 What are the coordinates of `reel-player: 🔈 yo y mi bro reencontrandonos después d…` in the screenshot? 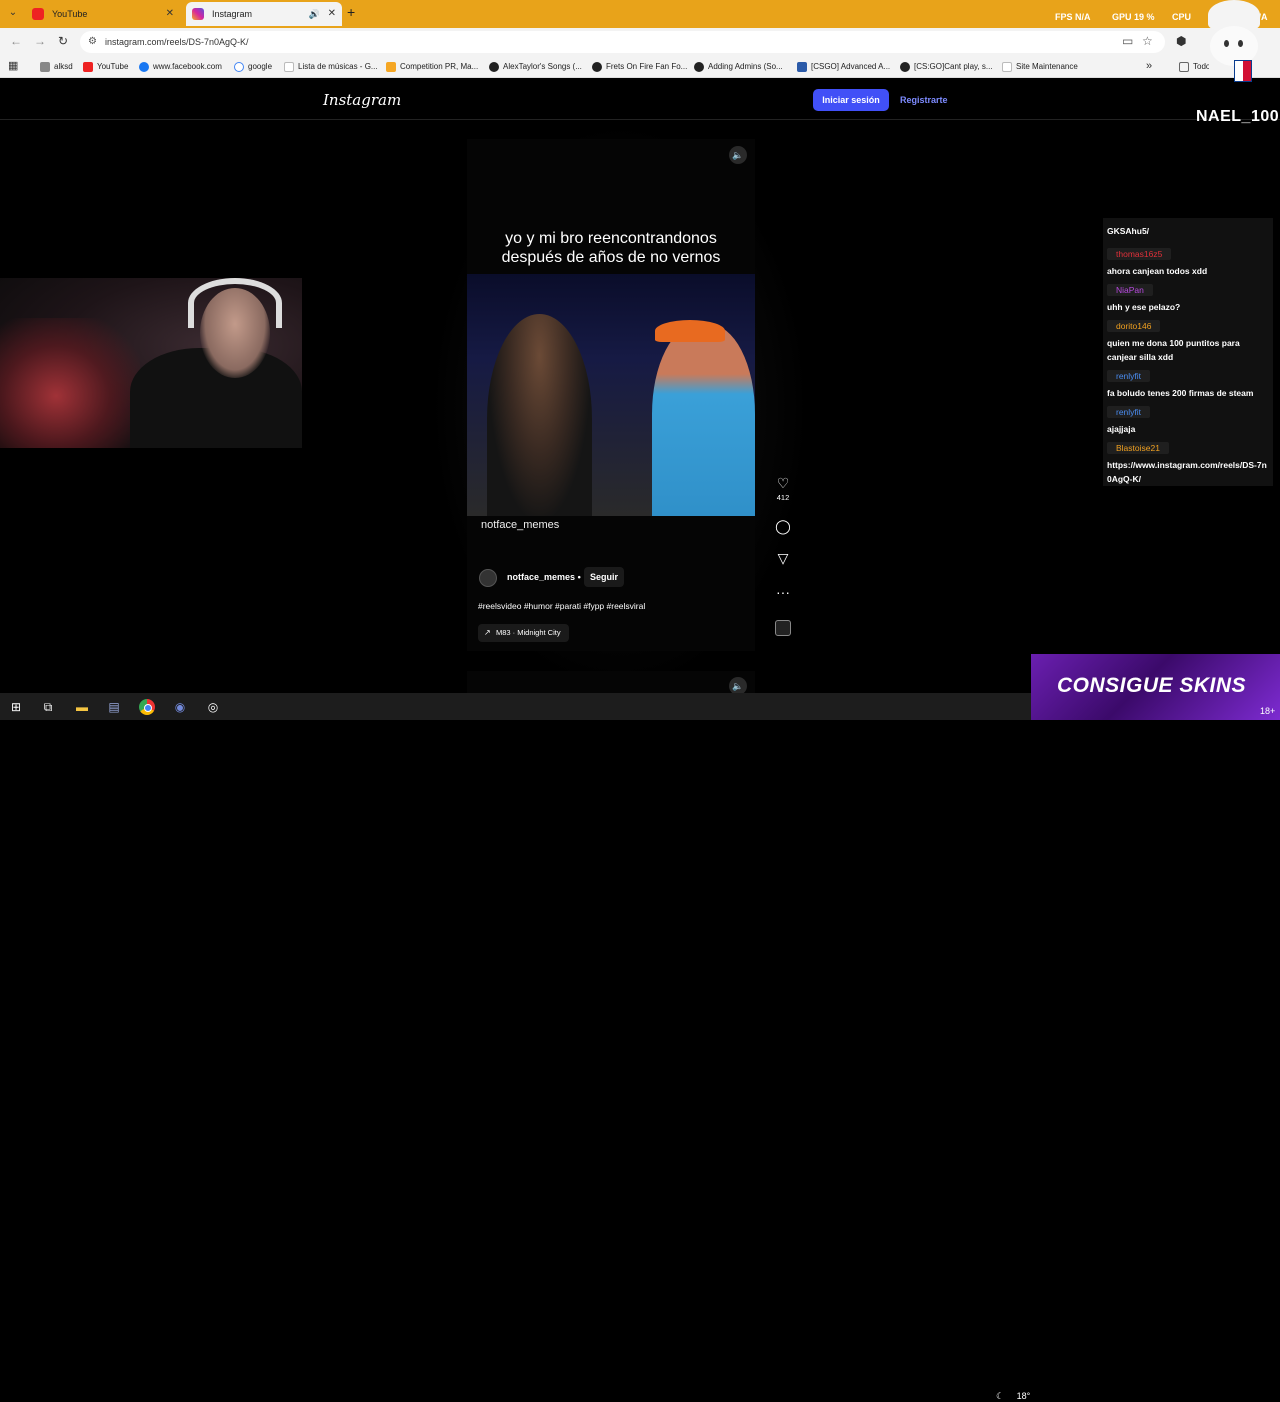 It's located at (611, 395).